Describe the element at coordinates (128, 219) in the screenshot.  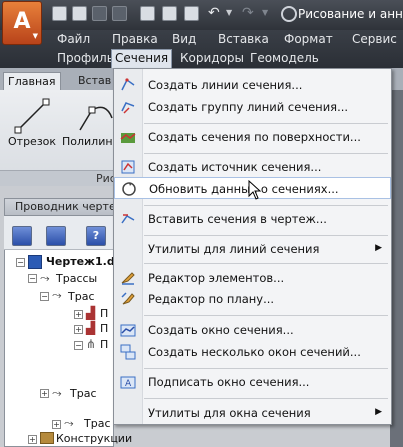
I see `insert-section-icon` at that location.